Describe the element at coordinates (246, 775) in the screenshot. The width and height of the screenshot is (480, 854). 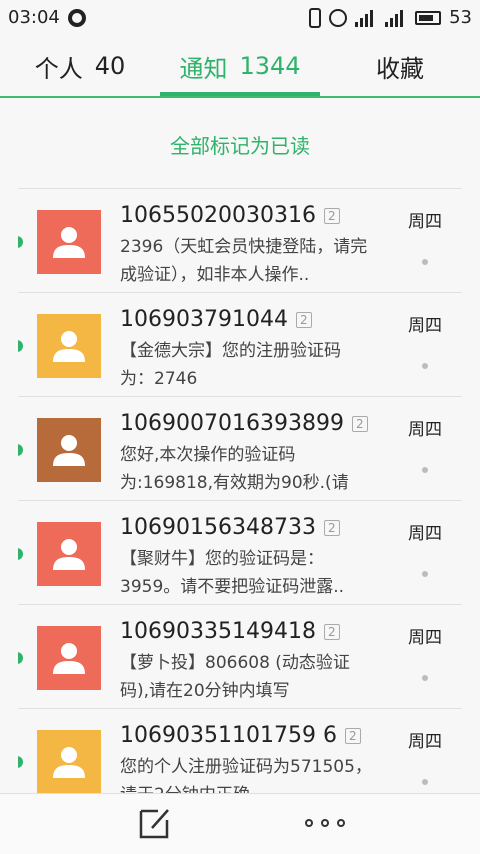
I see `message-preview: 您的个人注册验证码为571505，请于2分钟内正确..` at that location.